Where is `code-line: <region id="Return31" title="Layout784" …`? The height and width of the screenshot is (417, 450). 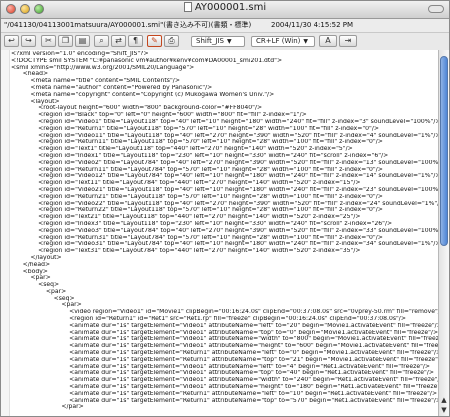 code-line: <region id="Return31" title="Layout784" … is located at coordinates (224, 238).